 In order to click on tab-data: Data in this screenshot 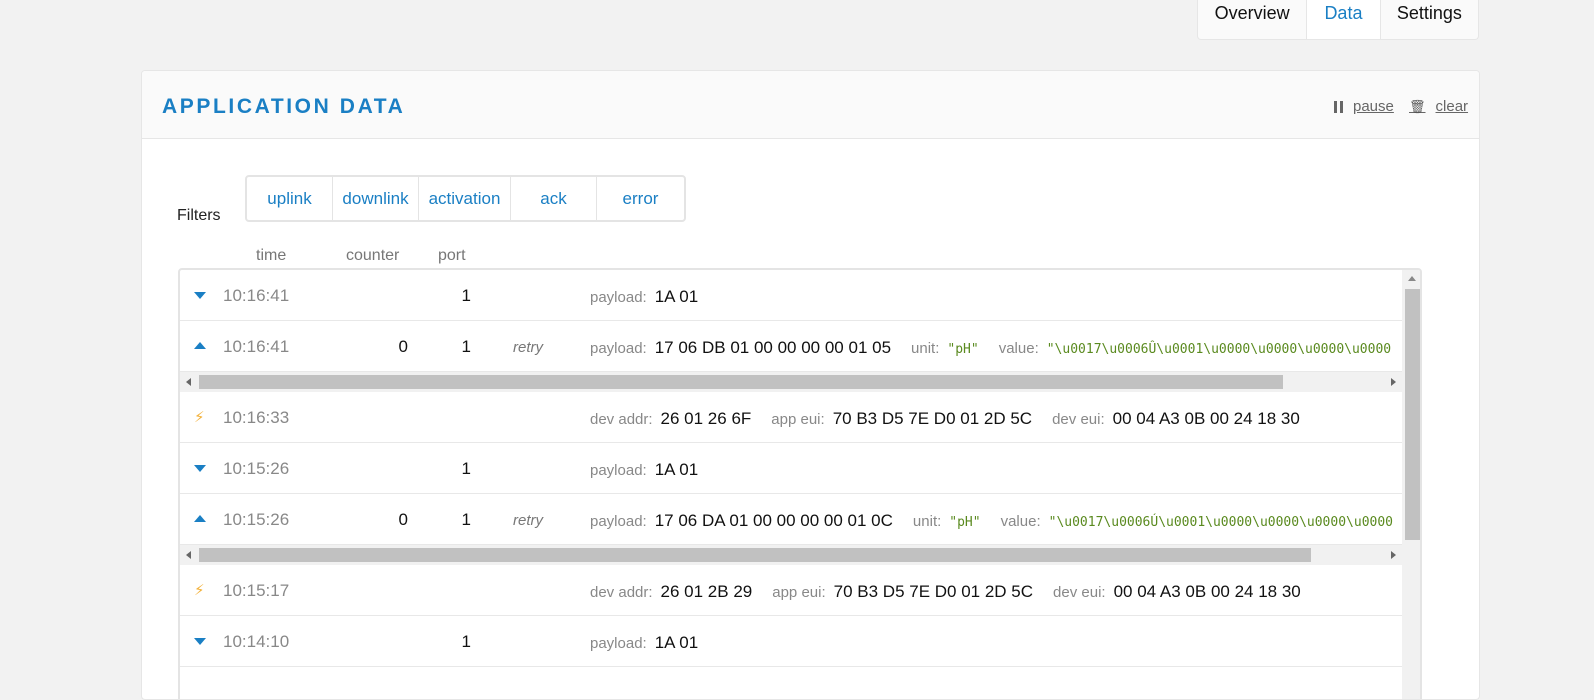, I will do `click(1344, 19)`.